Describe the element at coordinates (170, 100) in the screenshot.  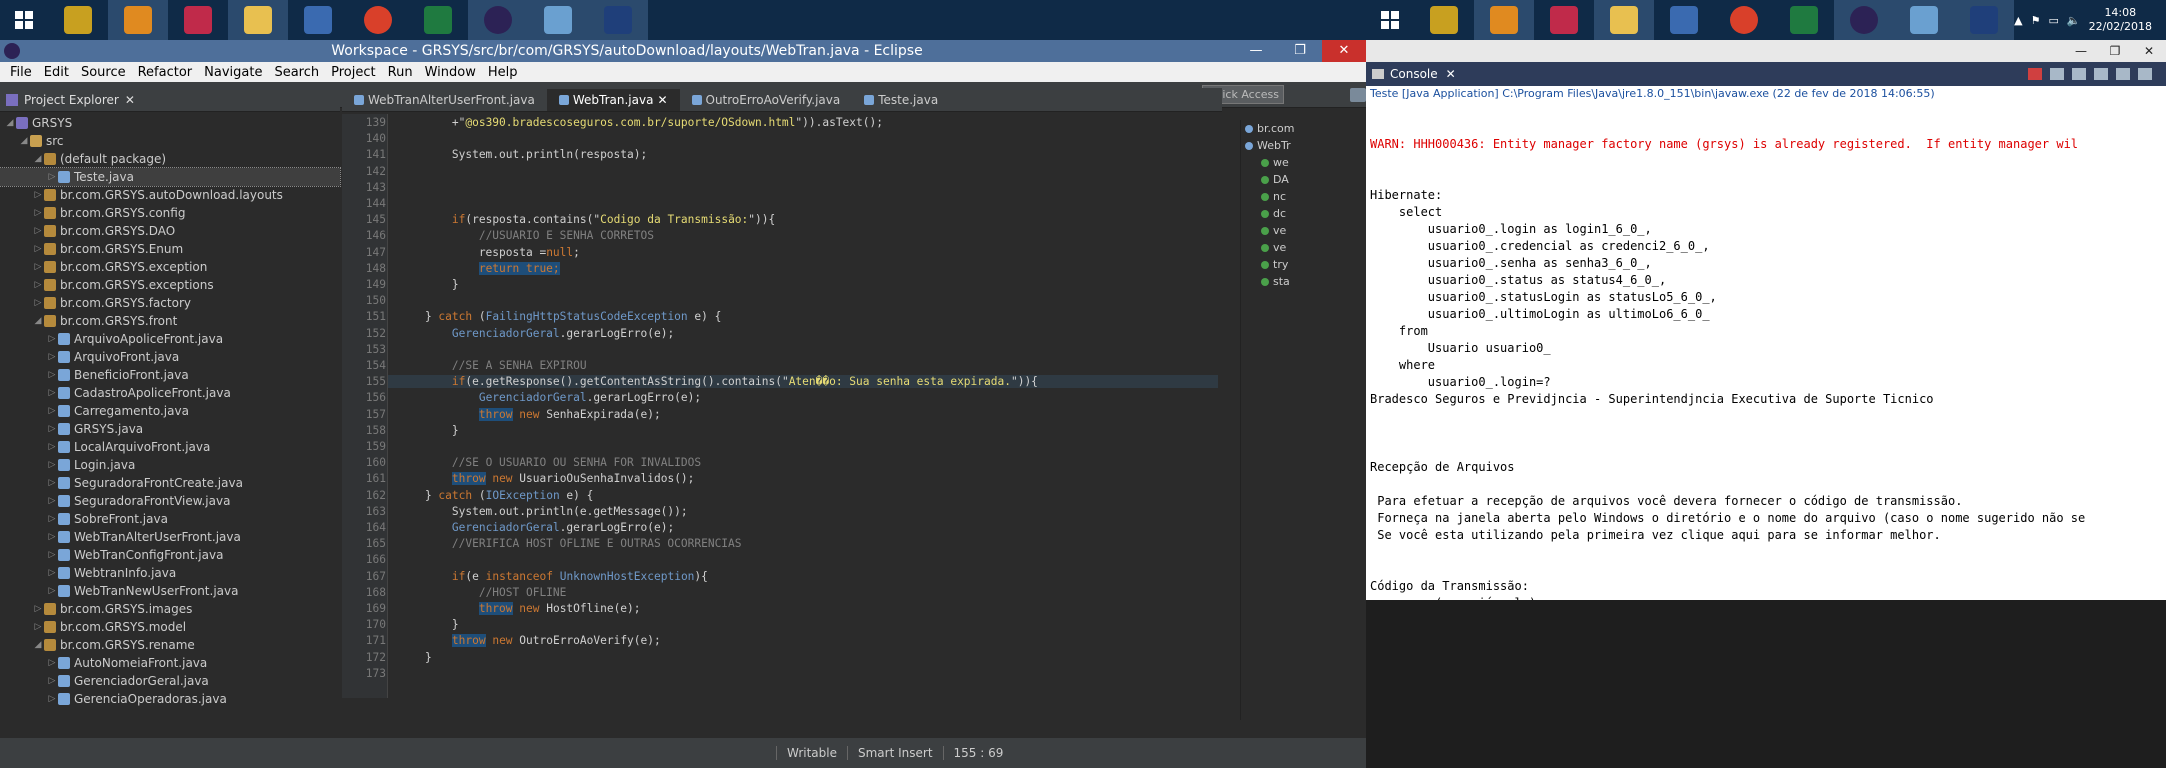
I see `project-explorer-tab: Project Explorer ✕` at that location.